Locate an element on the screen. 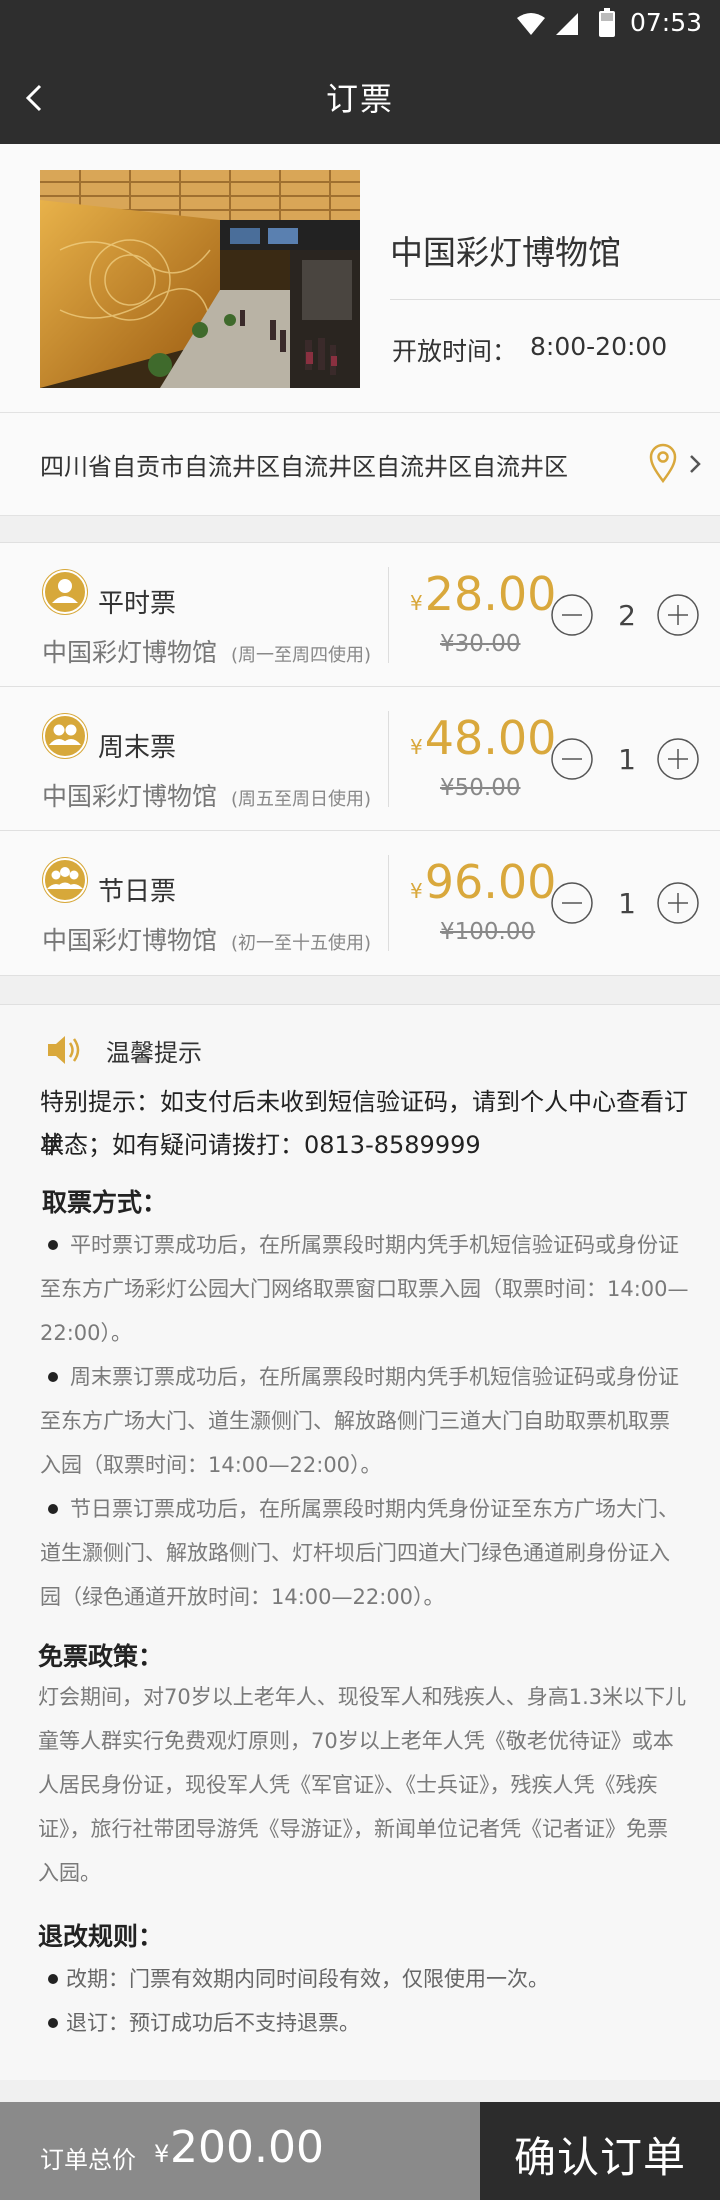 The width and height of the screenshot is (720, 2200). chevron-right-icon is located at coordinates (695, 464).